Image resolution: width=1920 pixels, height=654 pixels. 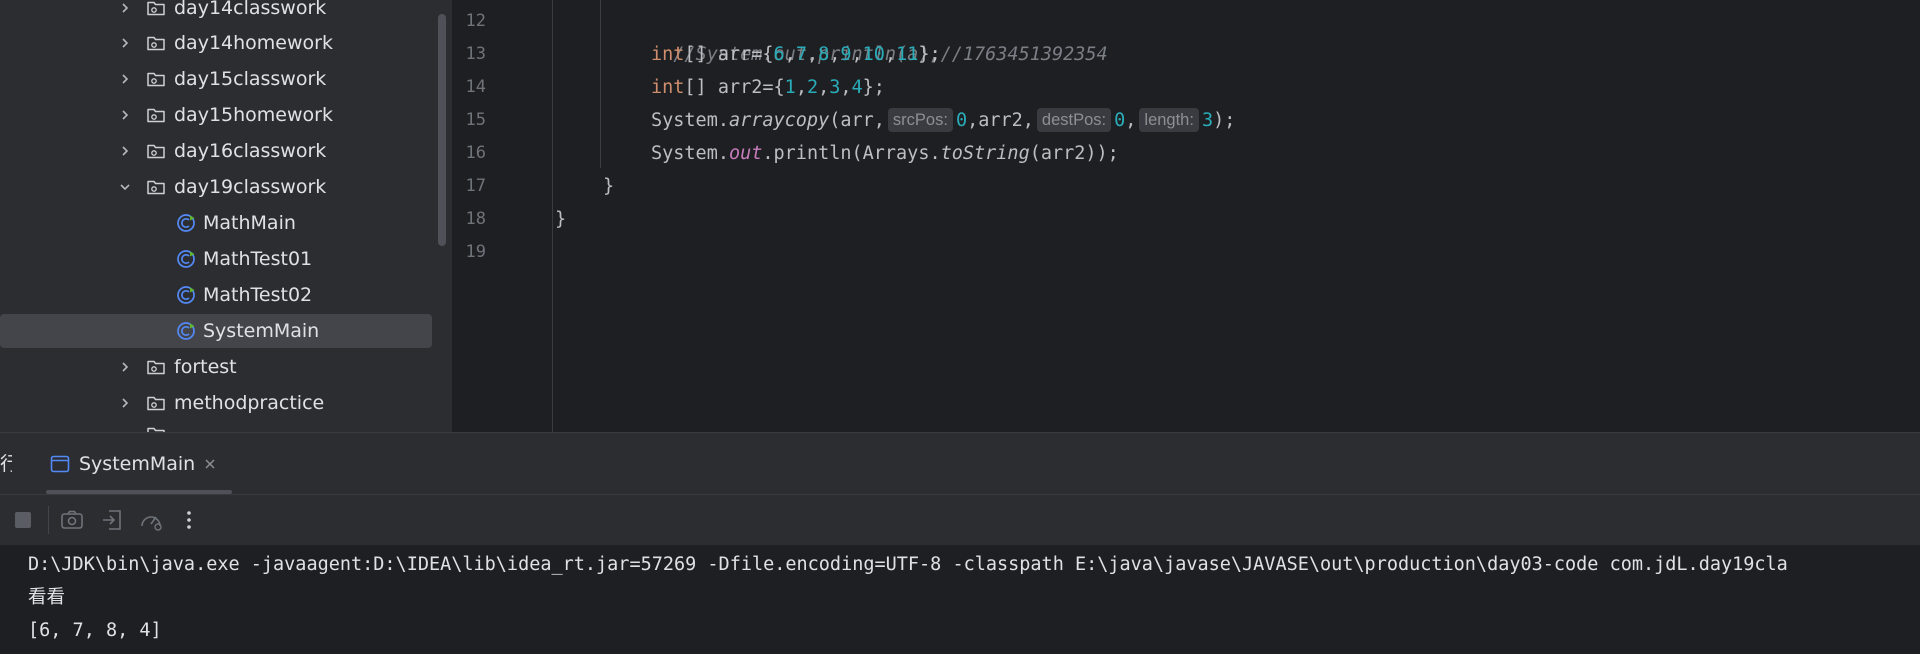 I want to click on tree-item-day14homework: day14homework, so click(x=216, y=43).